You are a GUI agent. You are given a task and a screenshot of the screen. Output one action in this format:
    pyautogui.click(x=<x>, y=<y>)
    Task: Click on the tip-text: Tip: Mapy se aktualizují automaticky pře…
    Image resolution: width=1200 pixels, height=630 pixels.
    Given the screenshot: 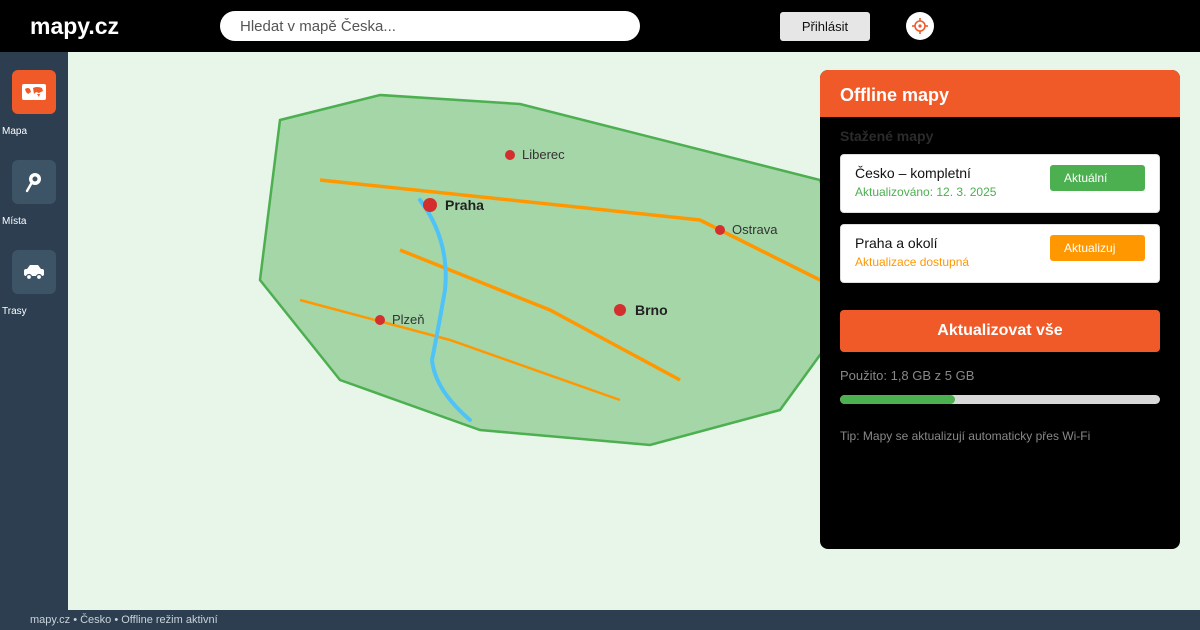 What is the action you would take?
    pyautogui.click(x=965, y=436)
    